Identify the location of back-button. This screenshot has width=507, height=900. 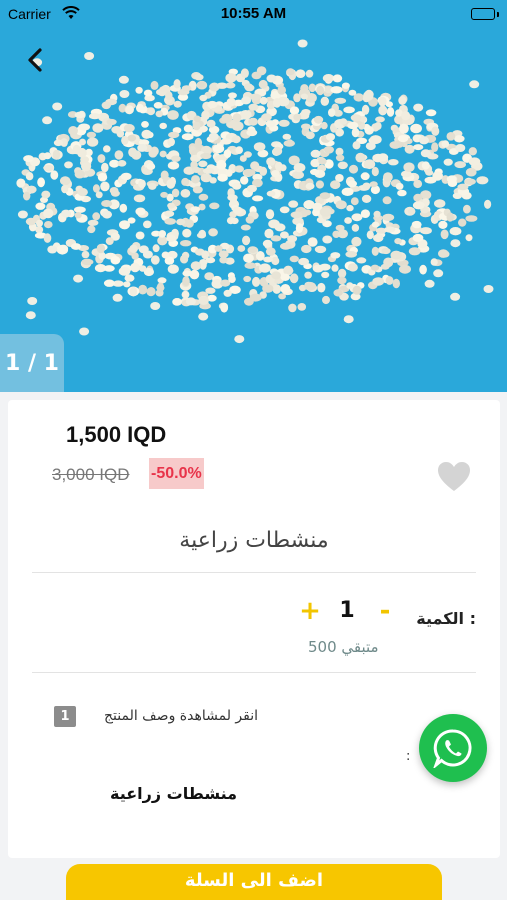
(36, 60).